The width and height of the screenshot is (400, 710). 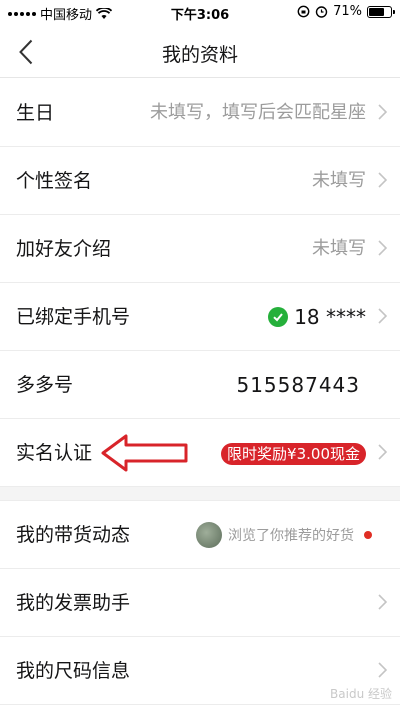 What do you see at coordinates (73, 671) in the screenshot?
I see `row-label-size-info: 我的尺码信息` at bounding box center [73, 671].